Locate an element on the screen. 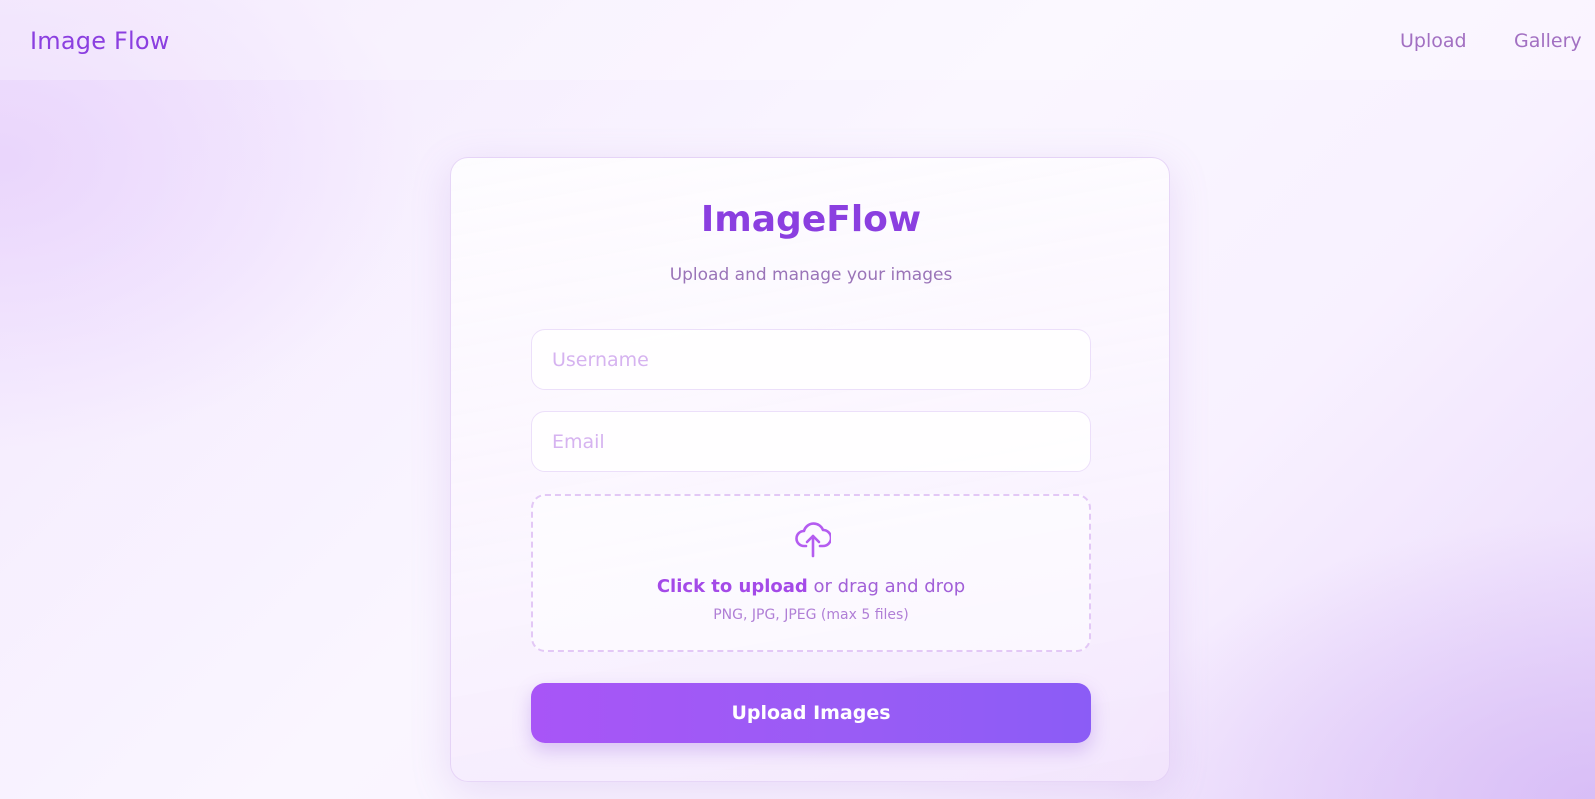 Image resolution: width=1595 pixels, height=799 pixels. upload-images-button: Upload Images is located at coordinates (811, 713).